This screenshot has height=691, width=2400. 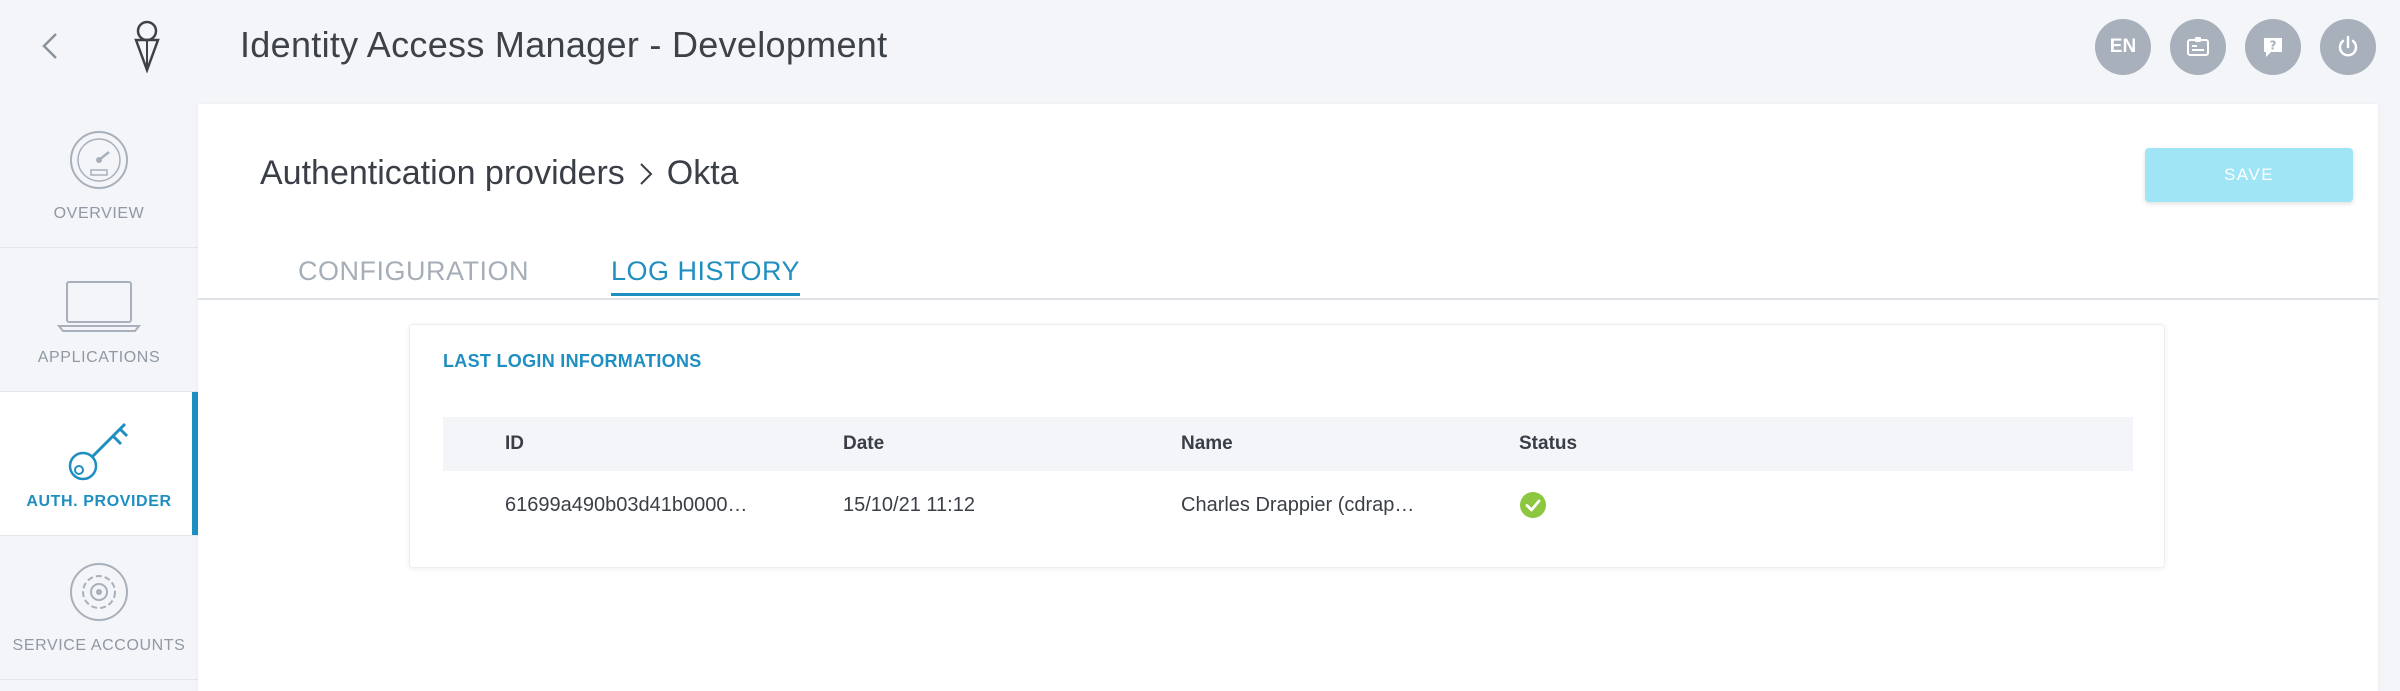 What do you see at coordinates (1533, 505) in the screenshot?
I see `check-circle-icon` at bounding box center [1533, 505].